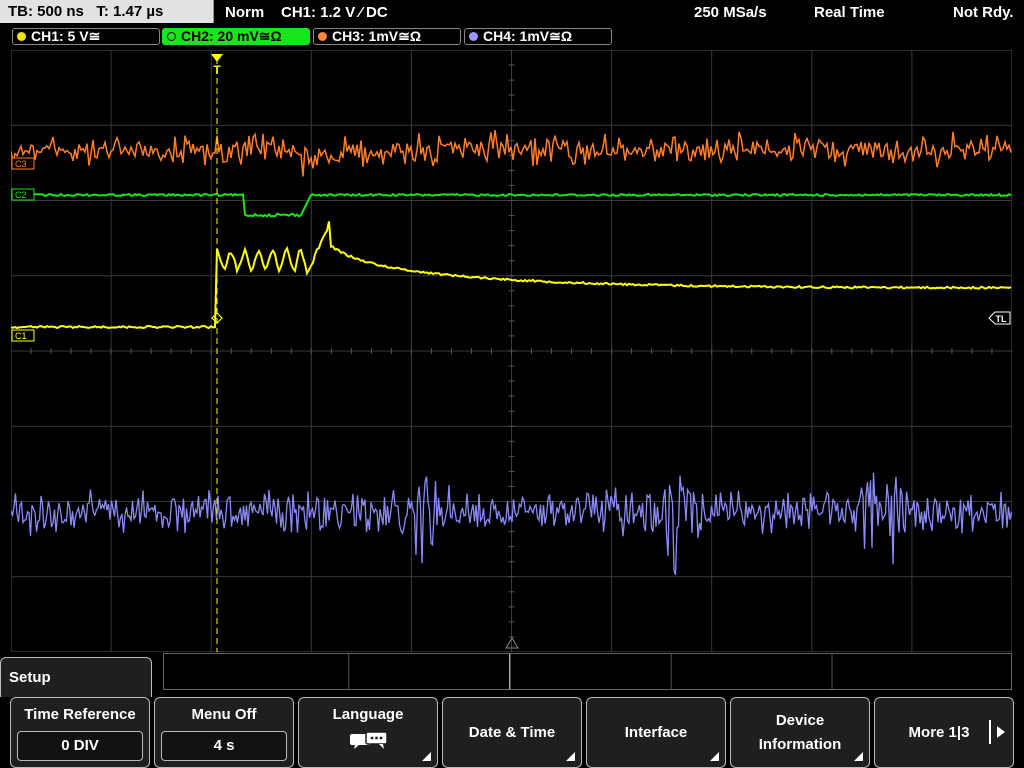 This screenshot has width=1024, height=768. I want to click on channel-tab-ch4: CH4: 1mV≅Ω, so click(538, 36).